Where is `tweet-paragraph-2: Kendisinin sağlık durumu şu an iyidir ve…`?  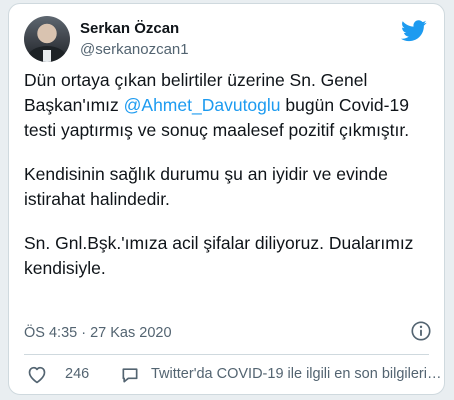
tweet-paragraph-2: Kendisinin sağlık durumu şu an iyidir ve… is located at coordinates (206, 186).